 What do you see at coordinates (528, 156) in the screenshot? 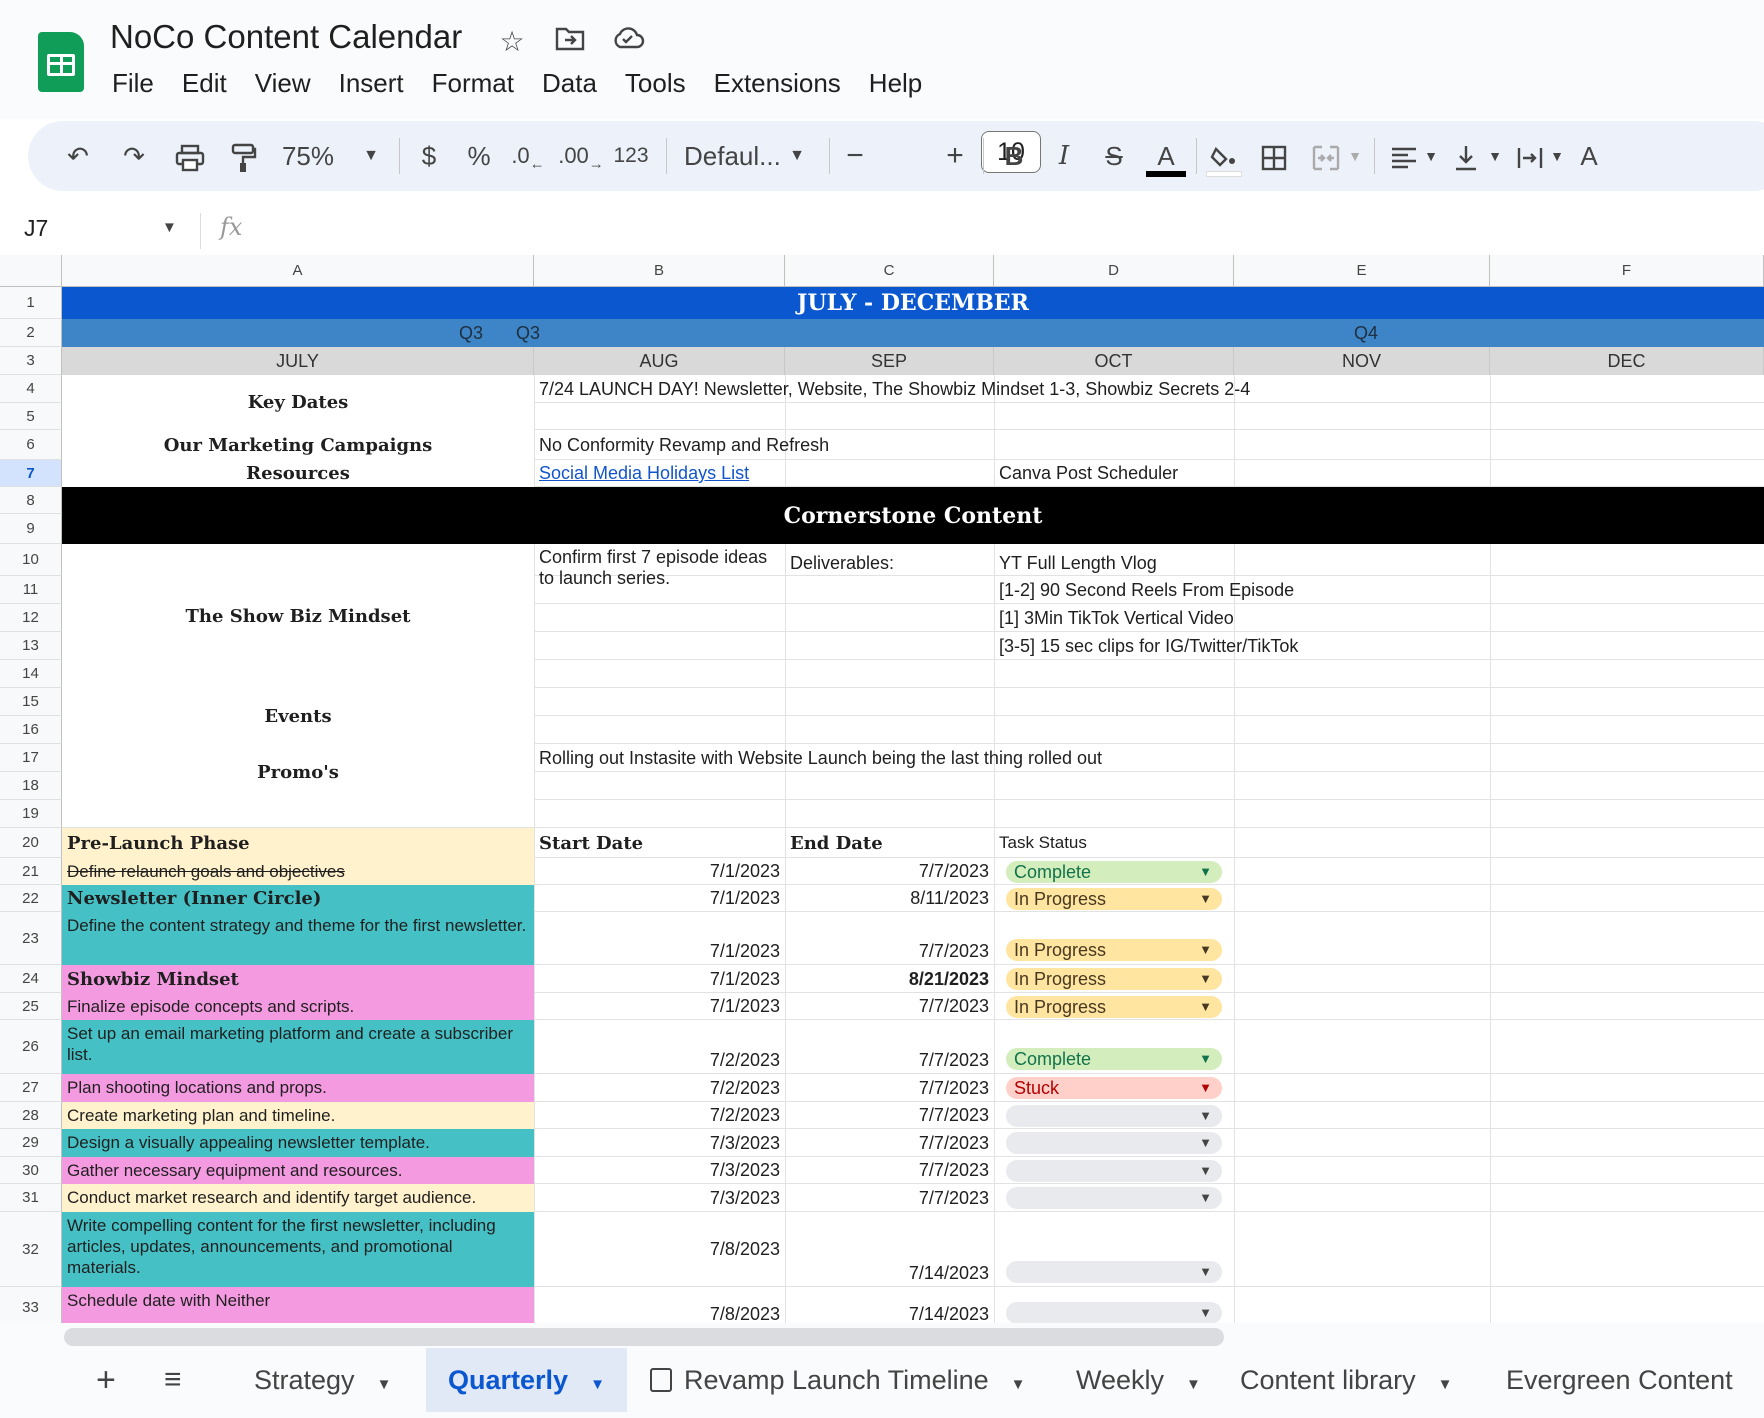
I see `decrease-decimal-button: .0←` at bounding box center [528, 156].